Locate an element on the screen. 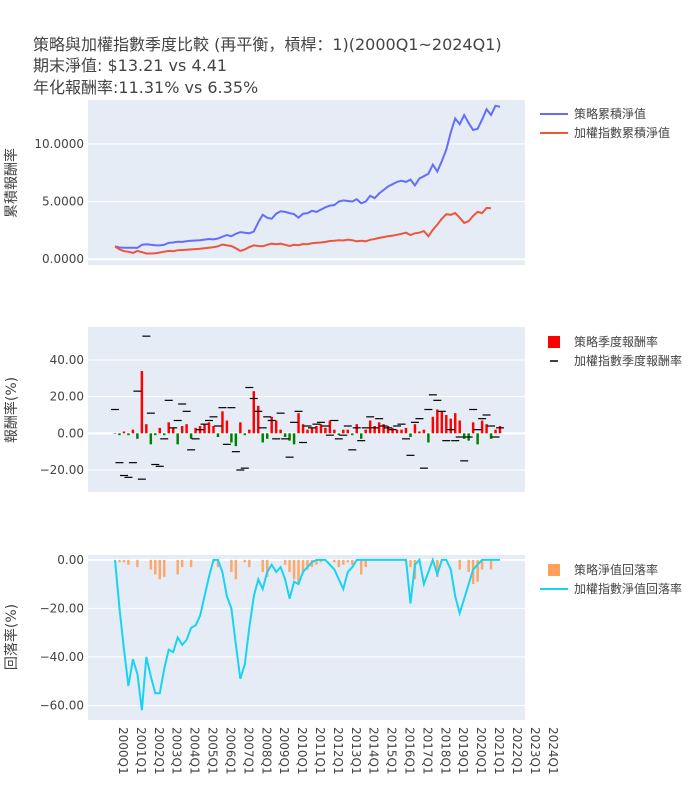  chart-title-line1: 策略與加權指數季度比較 (再平衡，槓桿：1)(2000Q1~2024Q1) is located at coordinates (267, 44).